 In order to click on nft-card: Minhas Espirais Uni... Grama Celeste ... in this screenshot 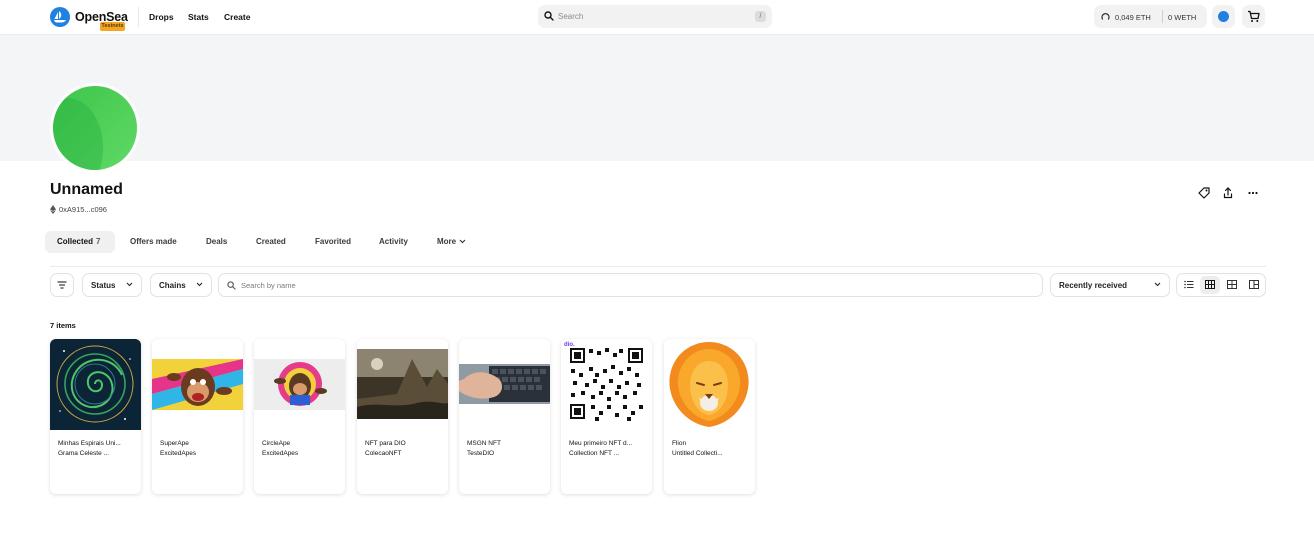, I will do `click(95, 416)`.